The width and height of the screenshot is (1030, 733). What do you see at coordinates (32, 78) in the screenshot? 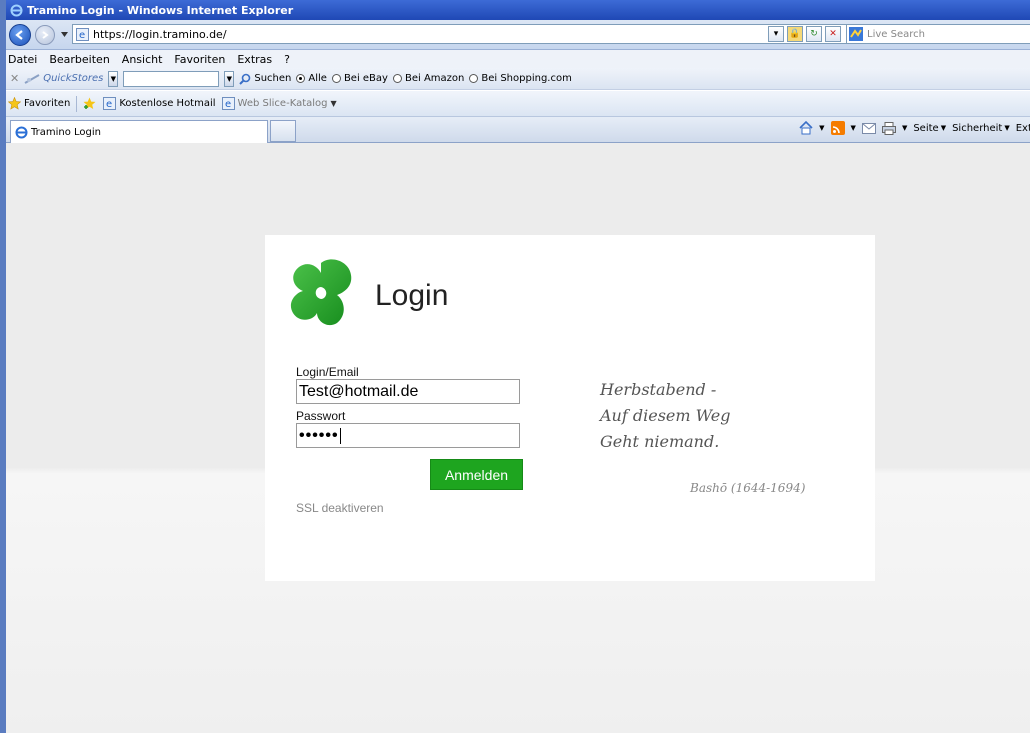
I see `quickstores-icon` at bounding box center [32, 78].